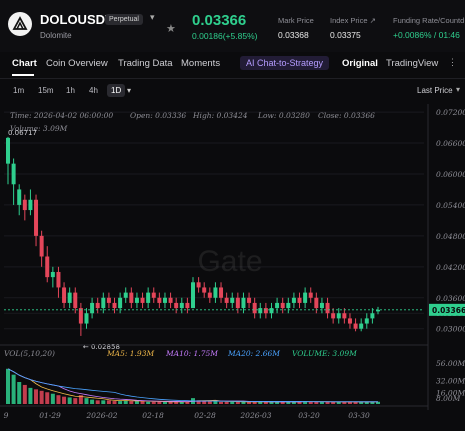 This screenshot has height=431, width=465. What do you see at coordinates (29, 353) in the screenshot?
I see `volume-indicator-label: VOL(5,10,20)` at bounding box center [29, 353].